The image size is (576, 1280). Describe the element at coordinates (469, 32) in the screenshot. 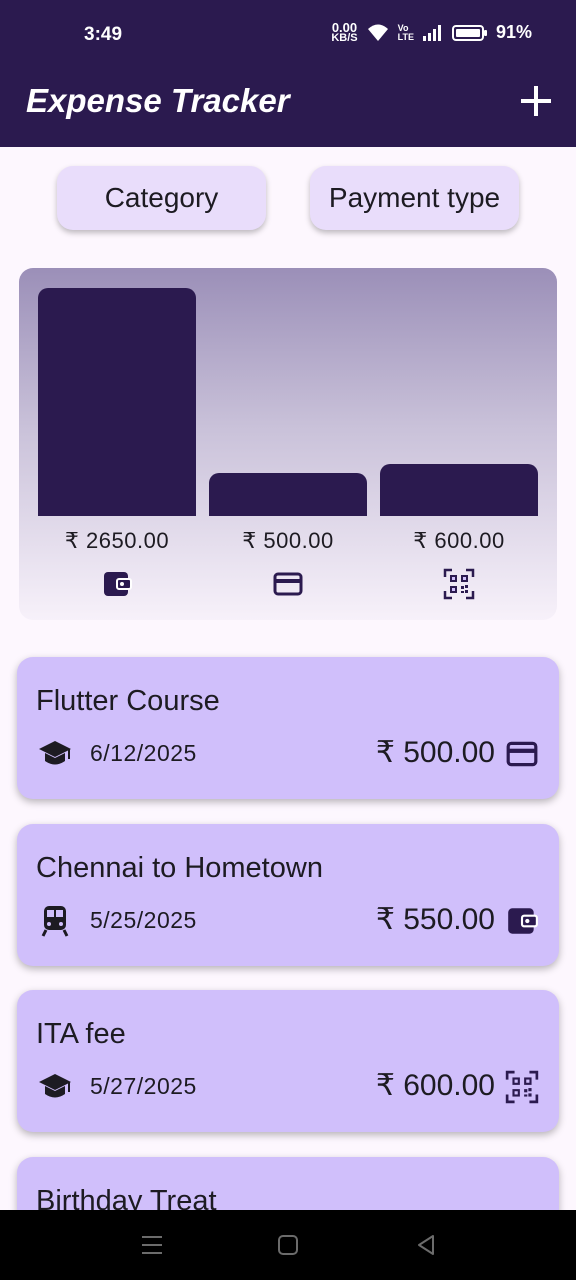

I see `battery-icon` at that location.